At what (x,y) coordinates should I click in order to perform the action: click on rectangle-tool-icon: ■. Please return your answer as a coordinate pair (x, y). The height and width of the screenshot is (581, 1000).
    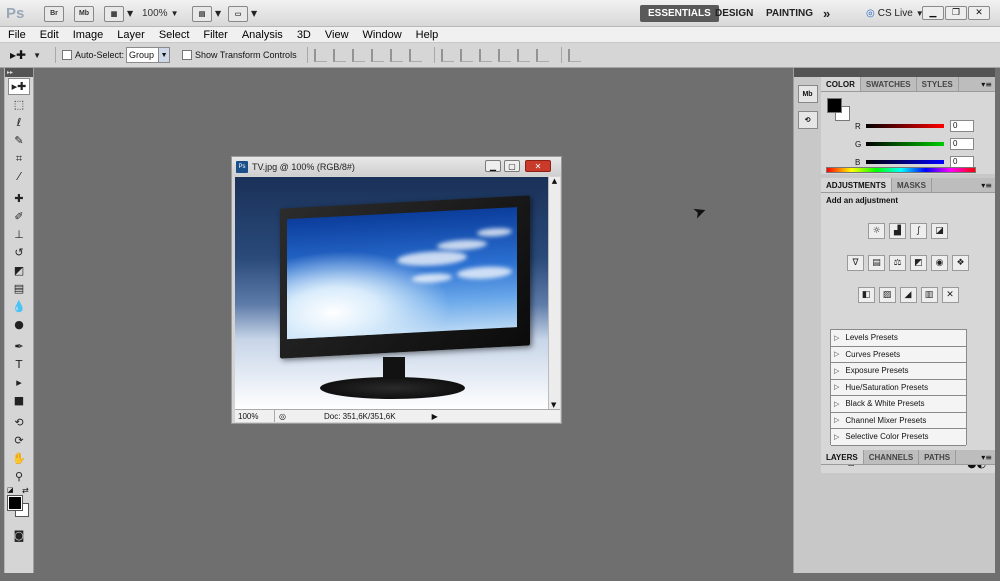
    Looking at the image, I should click on (19, 400).